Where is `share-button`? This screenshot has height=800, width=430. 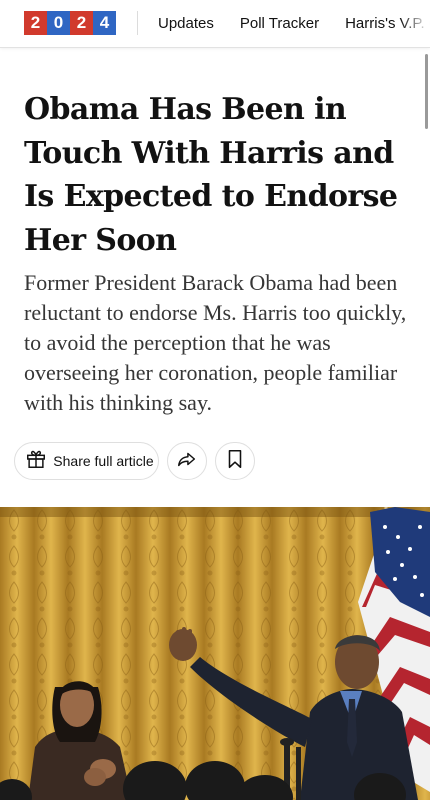
share-button is located at coordinates (187, 461).